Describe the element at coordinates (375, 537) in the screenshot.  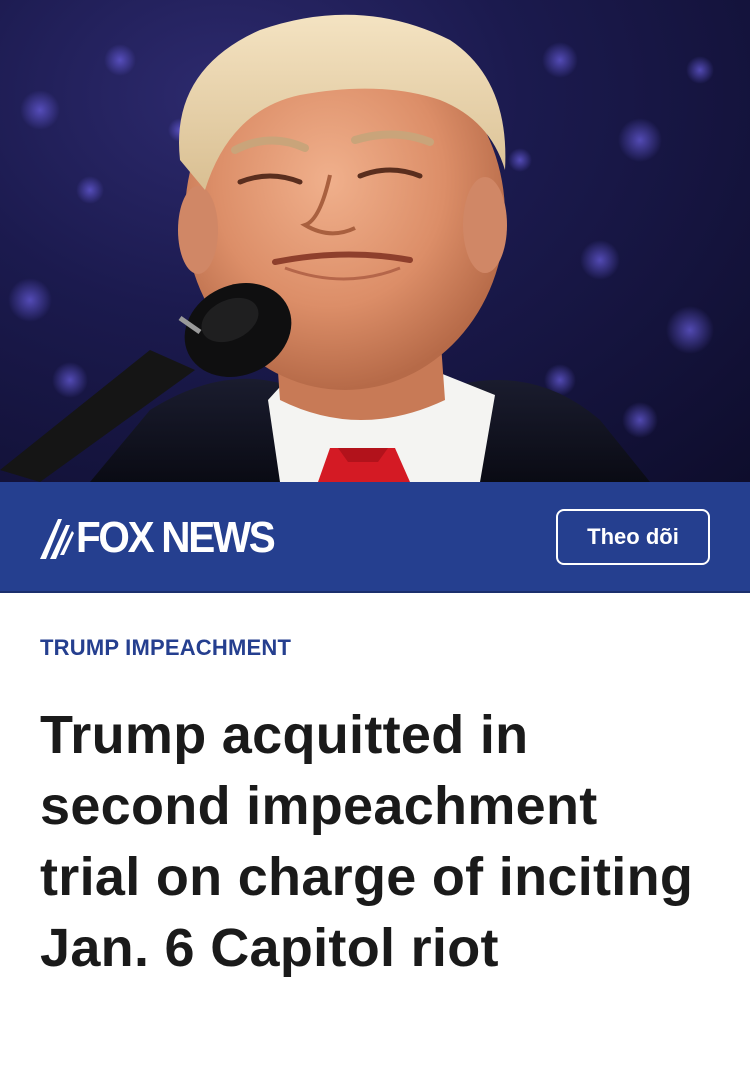
I see `publisher-bar: FOX NEWS Theo dõi` at that location.